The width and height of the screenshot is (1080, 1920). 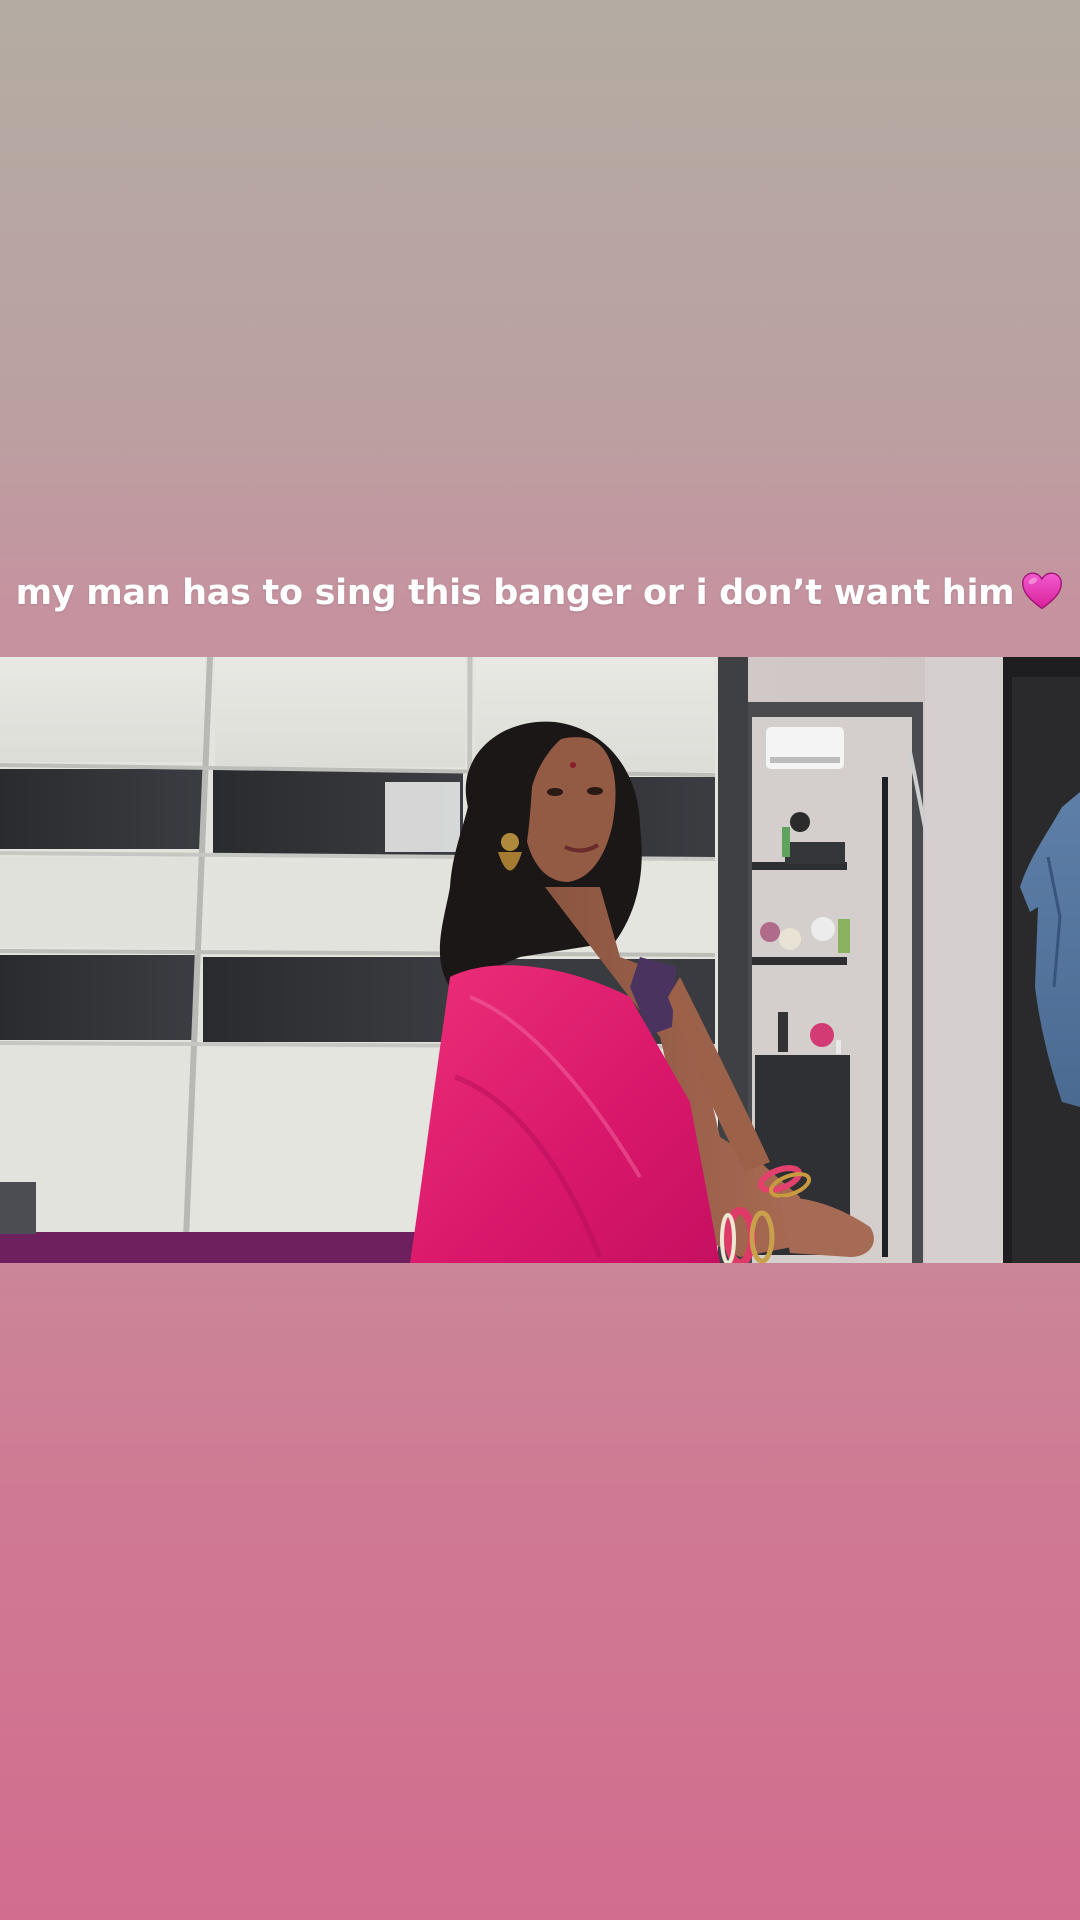 What do you see at coordinates (1042, 591) in the screenshot?
I see `pink-heart-icon` at bounding box center [1042, 591].